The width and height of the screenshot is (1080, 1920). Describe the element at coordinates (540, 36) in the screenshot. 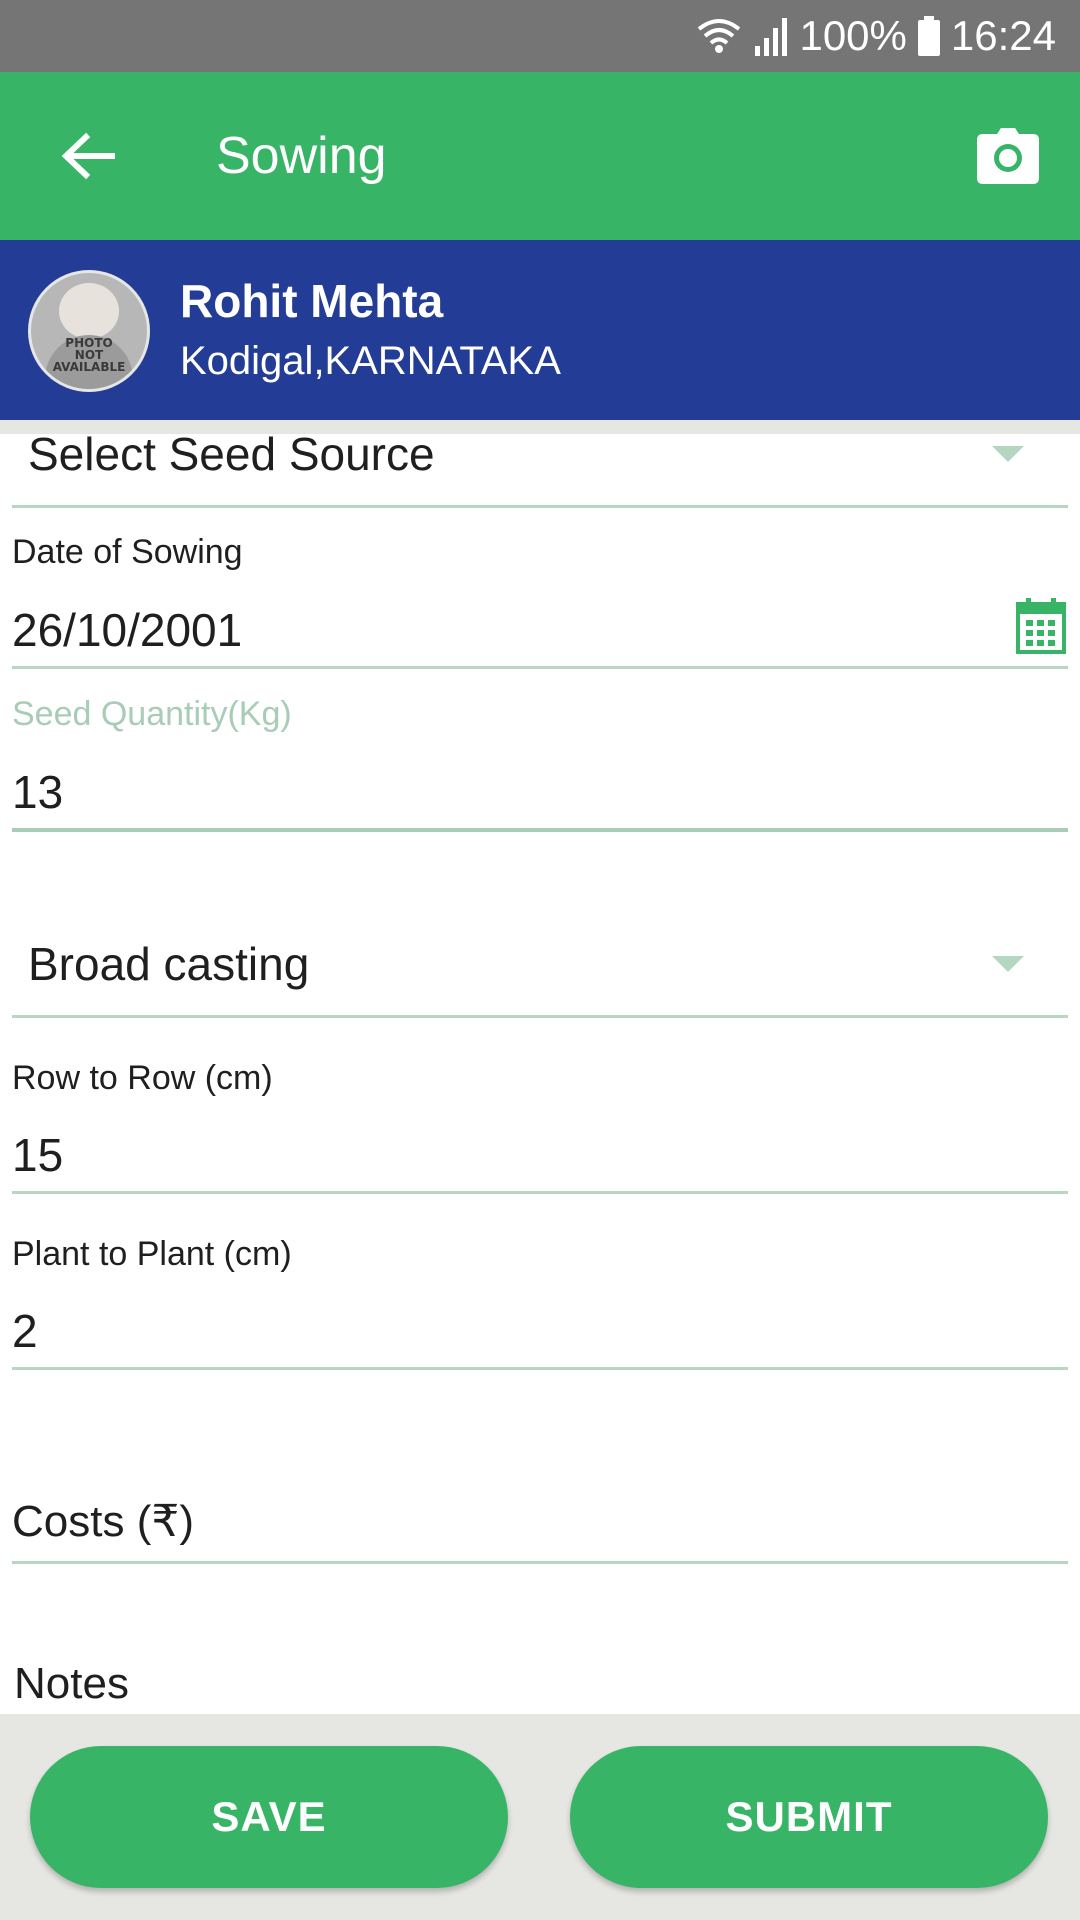

I see `status-bar: 100% 16:24` at that location.